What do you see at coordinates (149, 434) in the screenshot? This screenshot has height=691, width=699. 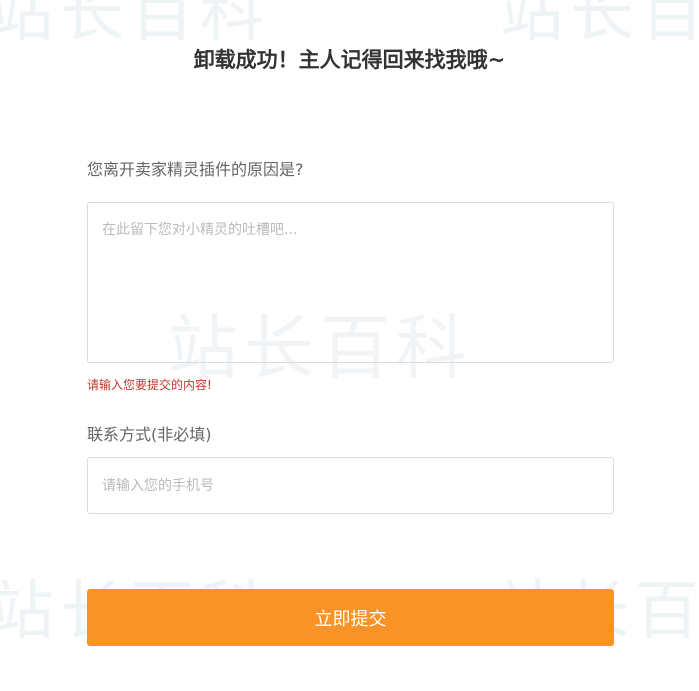 I see `contact-label: 联系方式(非必填)` at bounding box center [149, 434].